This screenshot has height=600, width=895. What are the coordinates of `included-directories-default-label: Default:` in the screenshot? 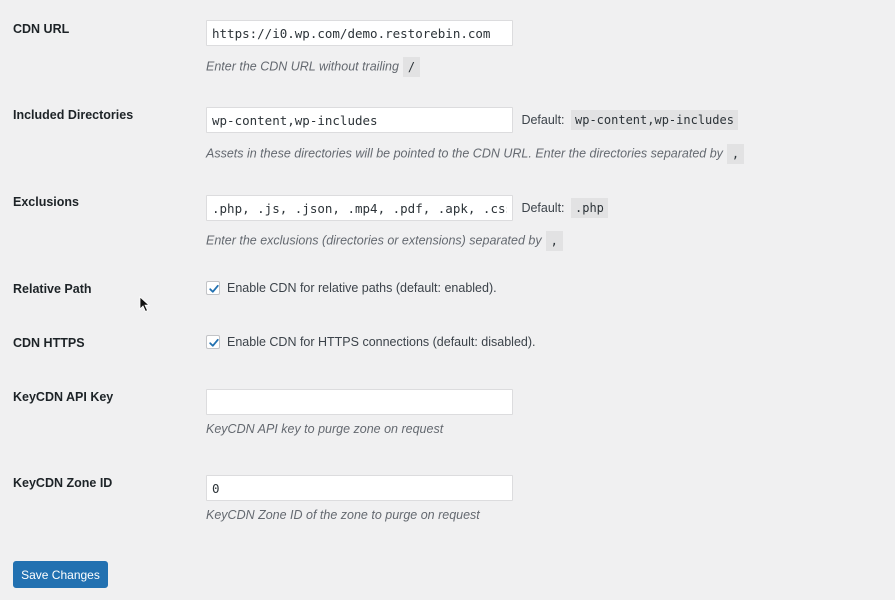 It's located at (543, 120).